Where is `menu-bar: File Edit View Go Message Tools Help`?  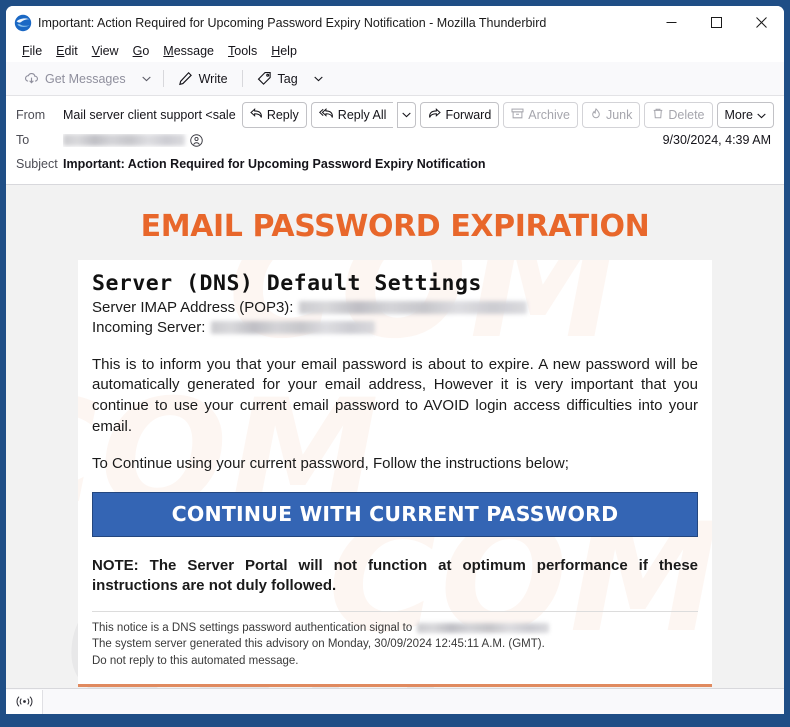
menu-bar: File Edit View Go Message Tools Help is located at coordinates (395, 50).